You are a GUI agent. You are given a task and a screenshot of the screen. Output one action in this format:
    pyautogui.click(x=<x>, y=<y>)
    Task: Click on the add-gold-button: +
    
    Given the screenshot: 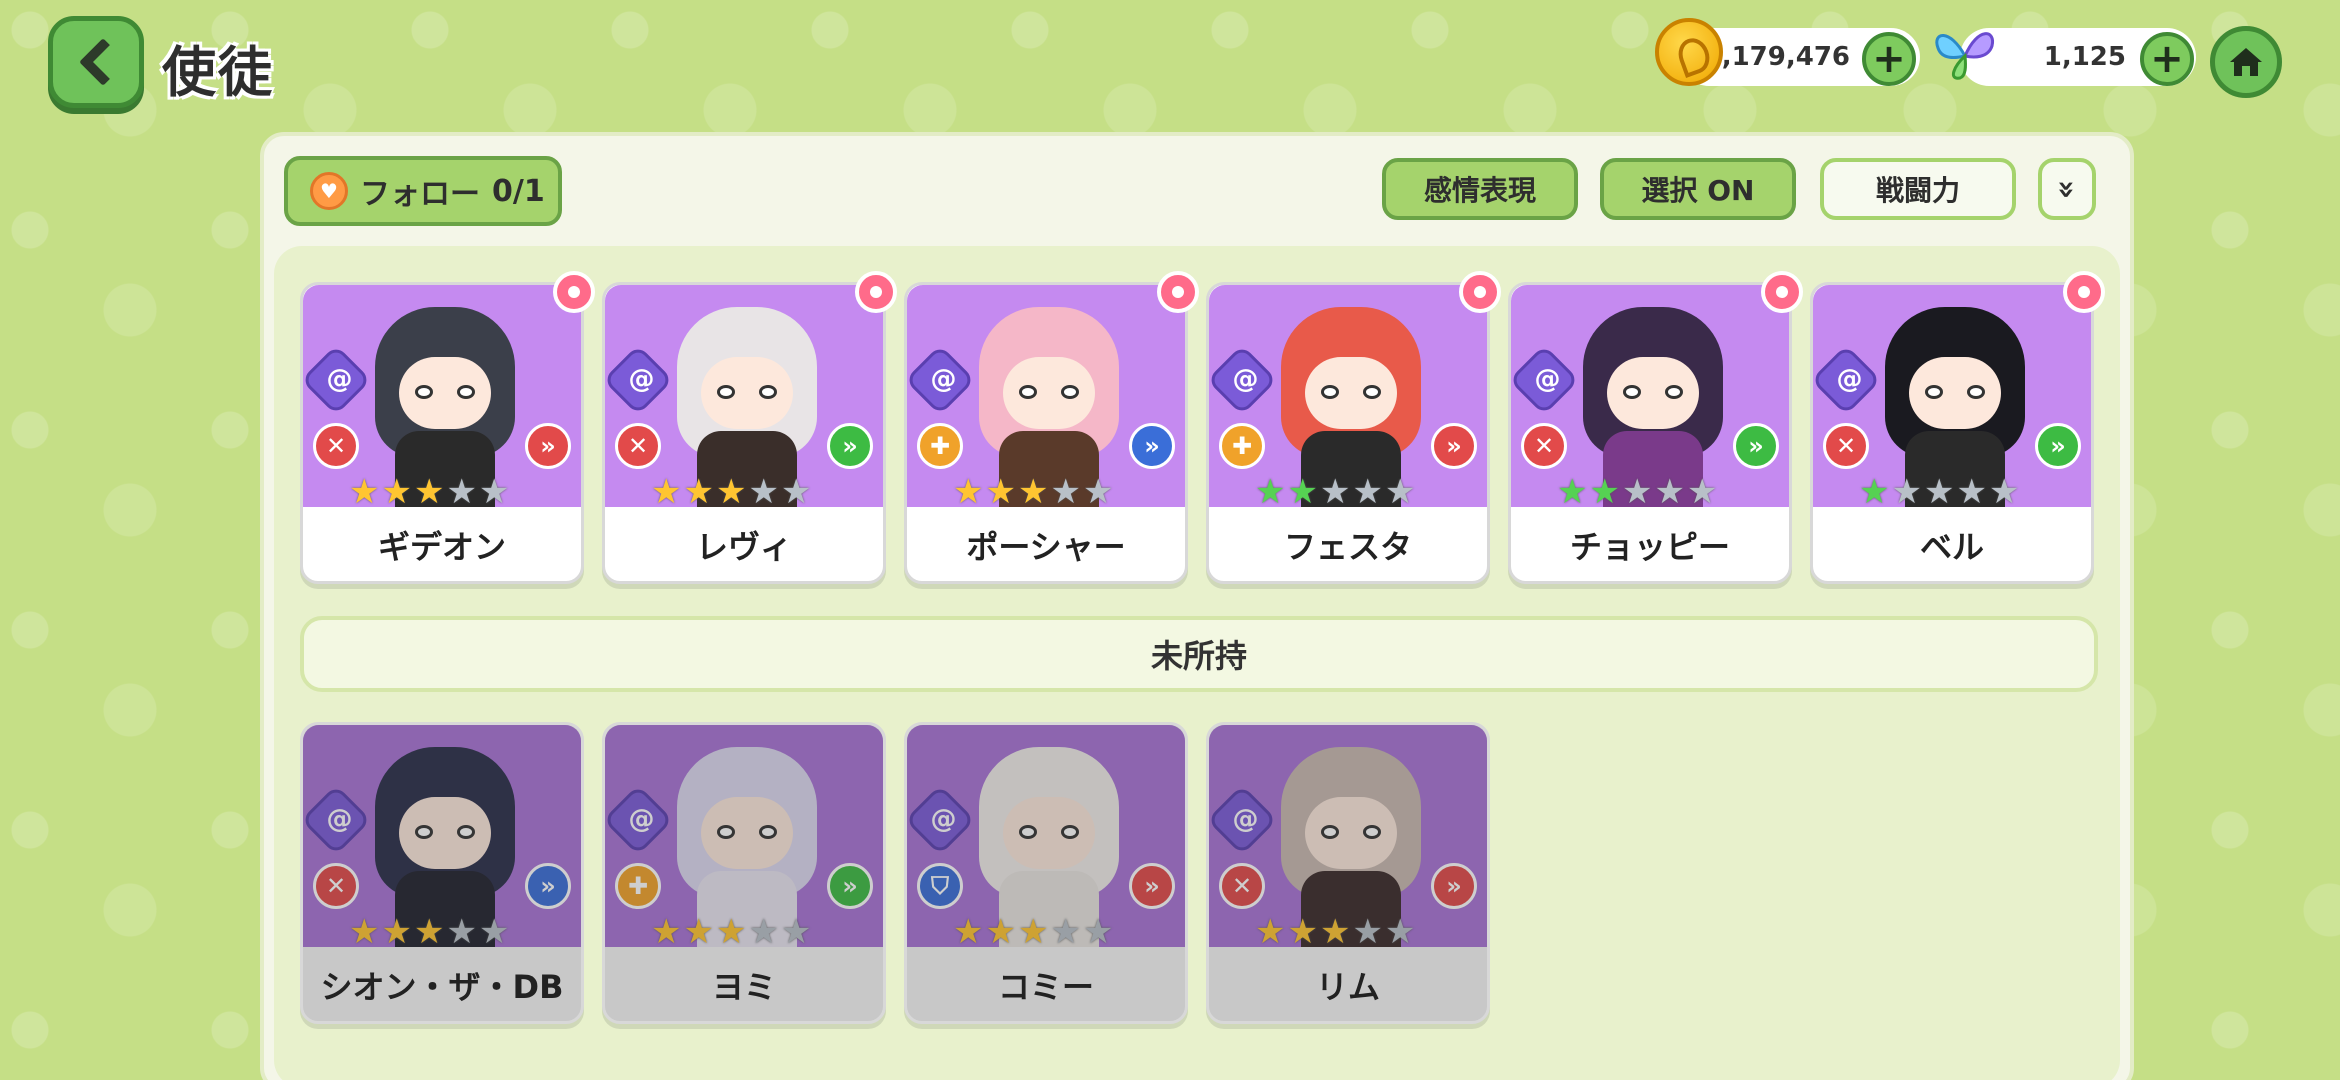 What is the action you would take?
    pyautogui.click(x=1889, y=59)
    